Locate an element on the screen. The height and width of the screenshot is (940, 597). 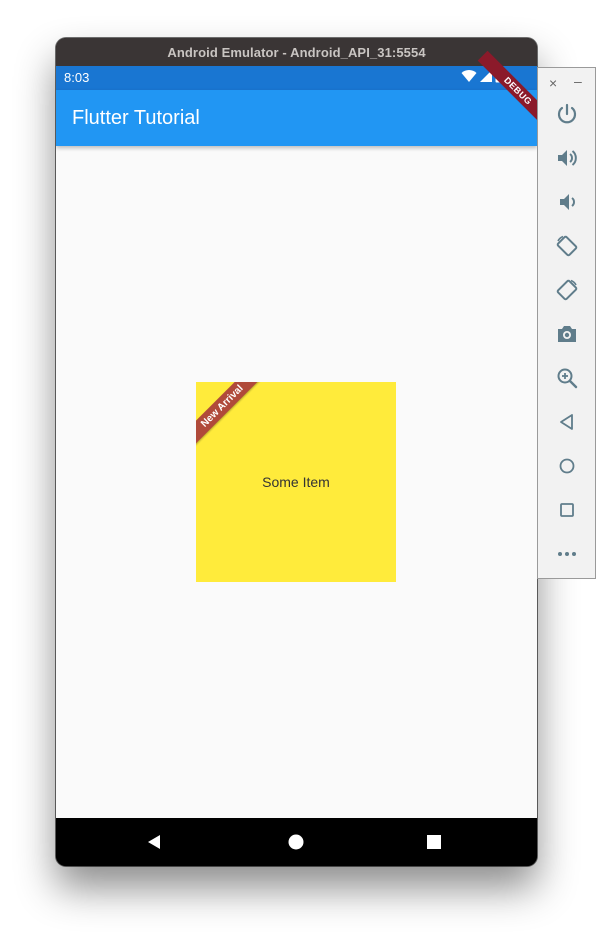
rotate-left-icon is located at coordinates (567, 246).